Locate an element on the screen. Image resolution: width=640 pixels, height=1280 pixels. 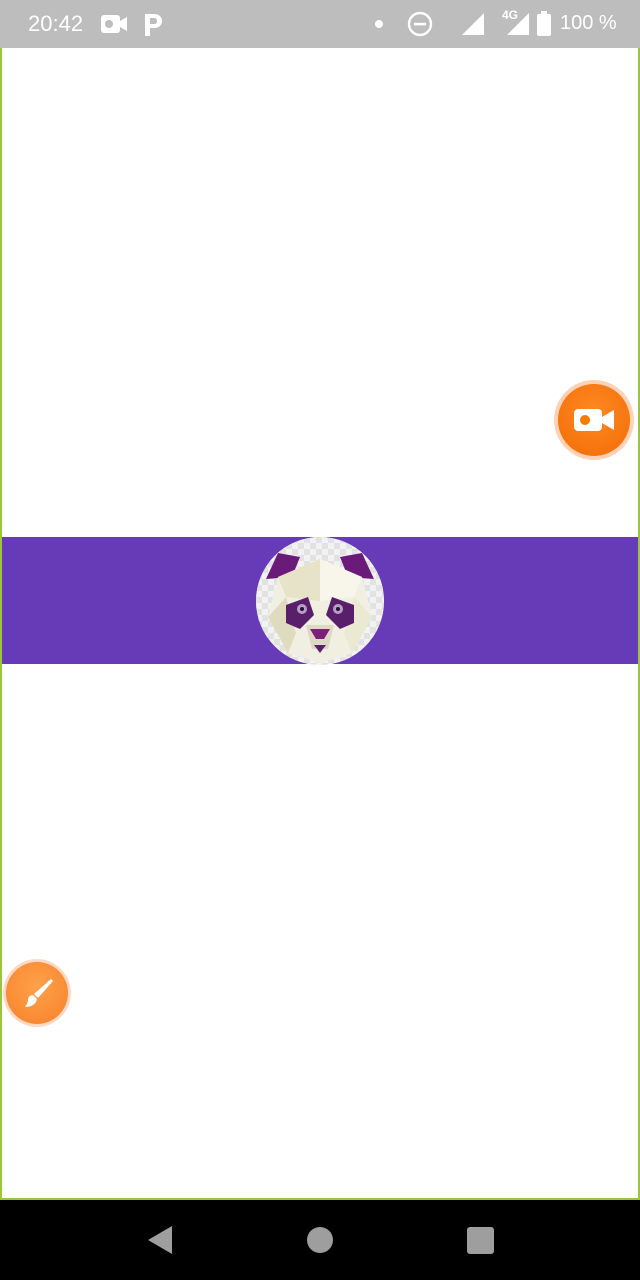
signal-4g-icon is located at coordinates (518, 24).